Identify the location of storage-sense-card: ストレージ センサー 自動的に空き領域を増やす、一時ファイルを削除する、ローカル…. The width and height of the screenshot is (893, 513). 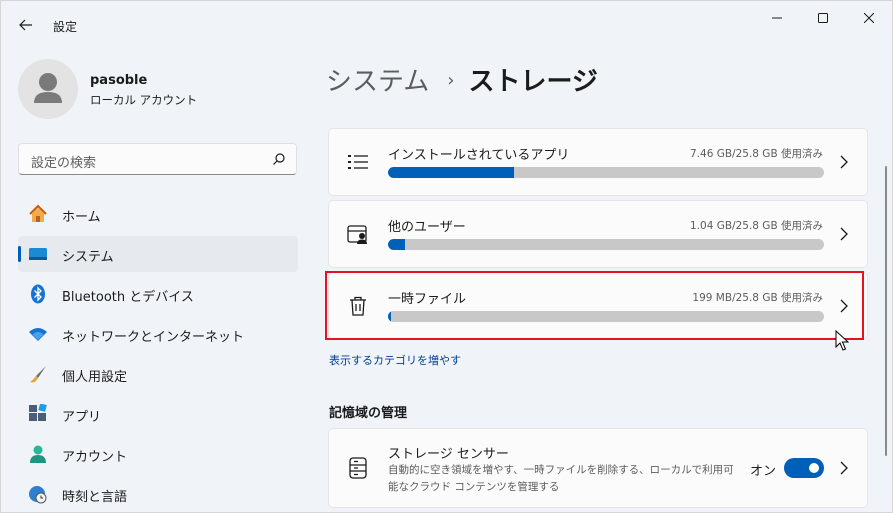
(598, 468).